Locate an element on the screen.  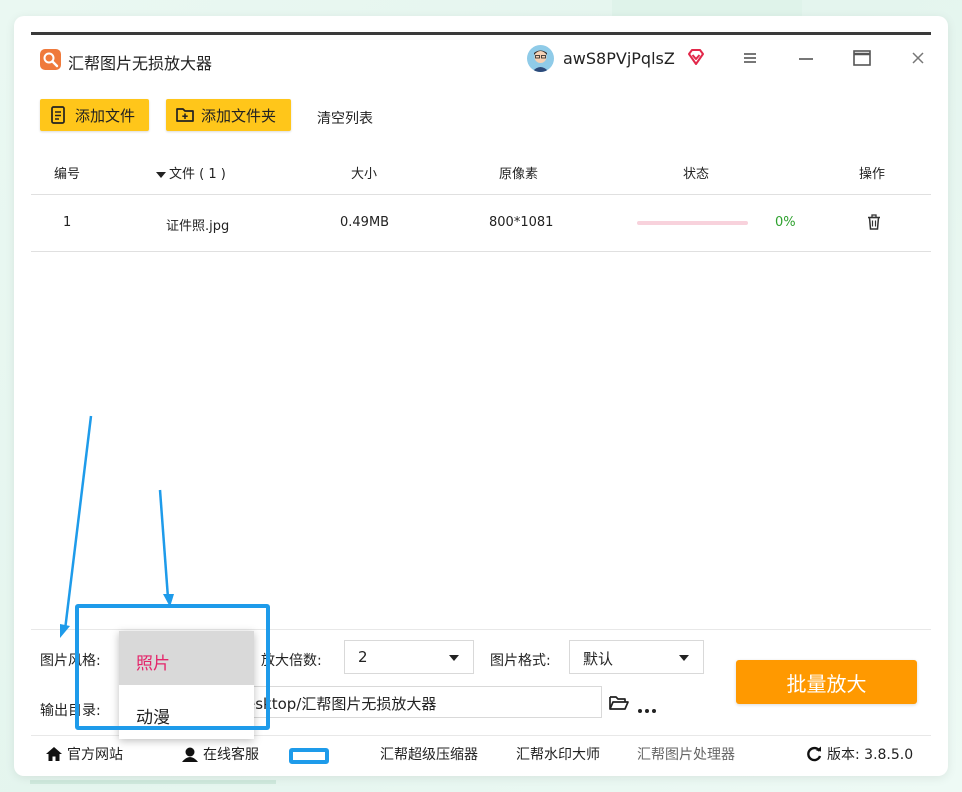
header-file: 文件 ( 1 ) is located at coordinates (191, 172).